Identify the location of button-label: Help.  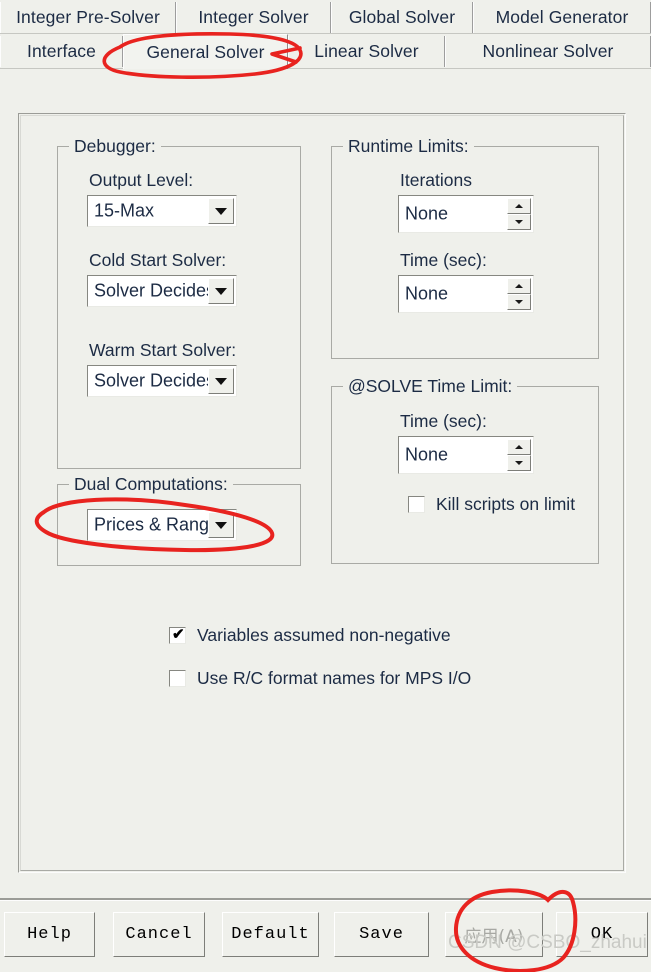
(49, 934).